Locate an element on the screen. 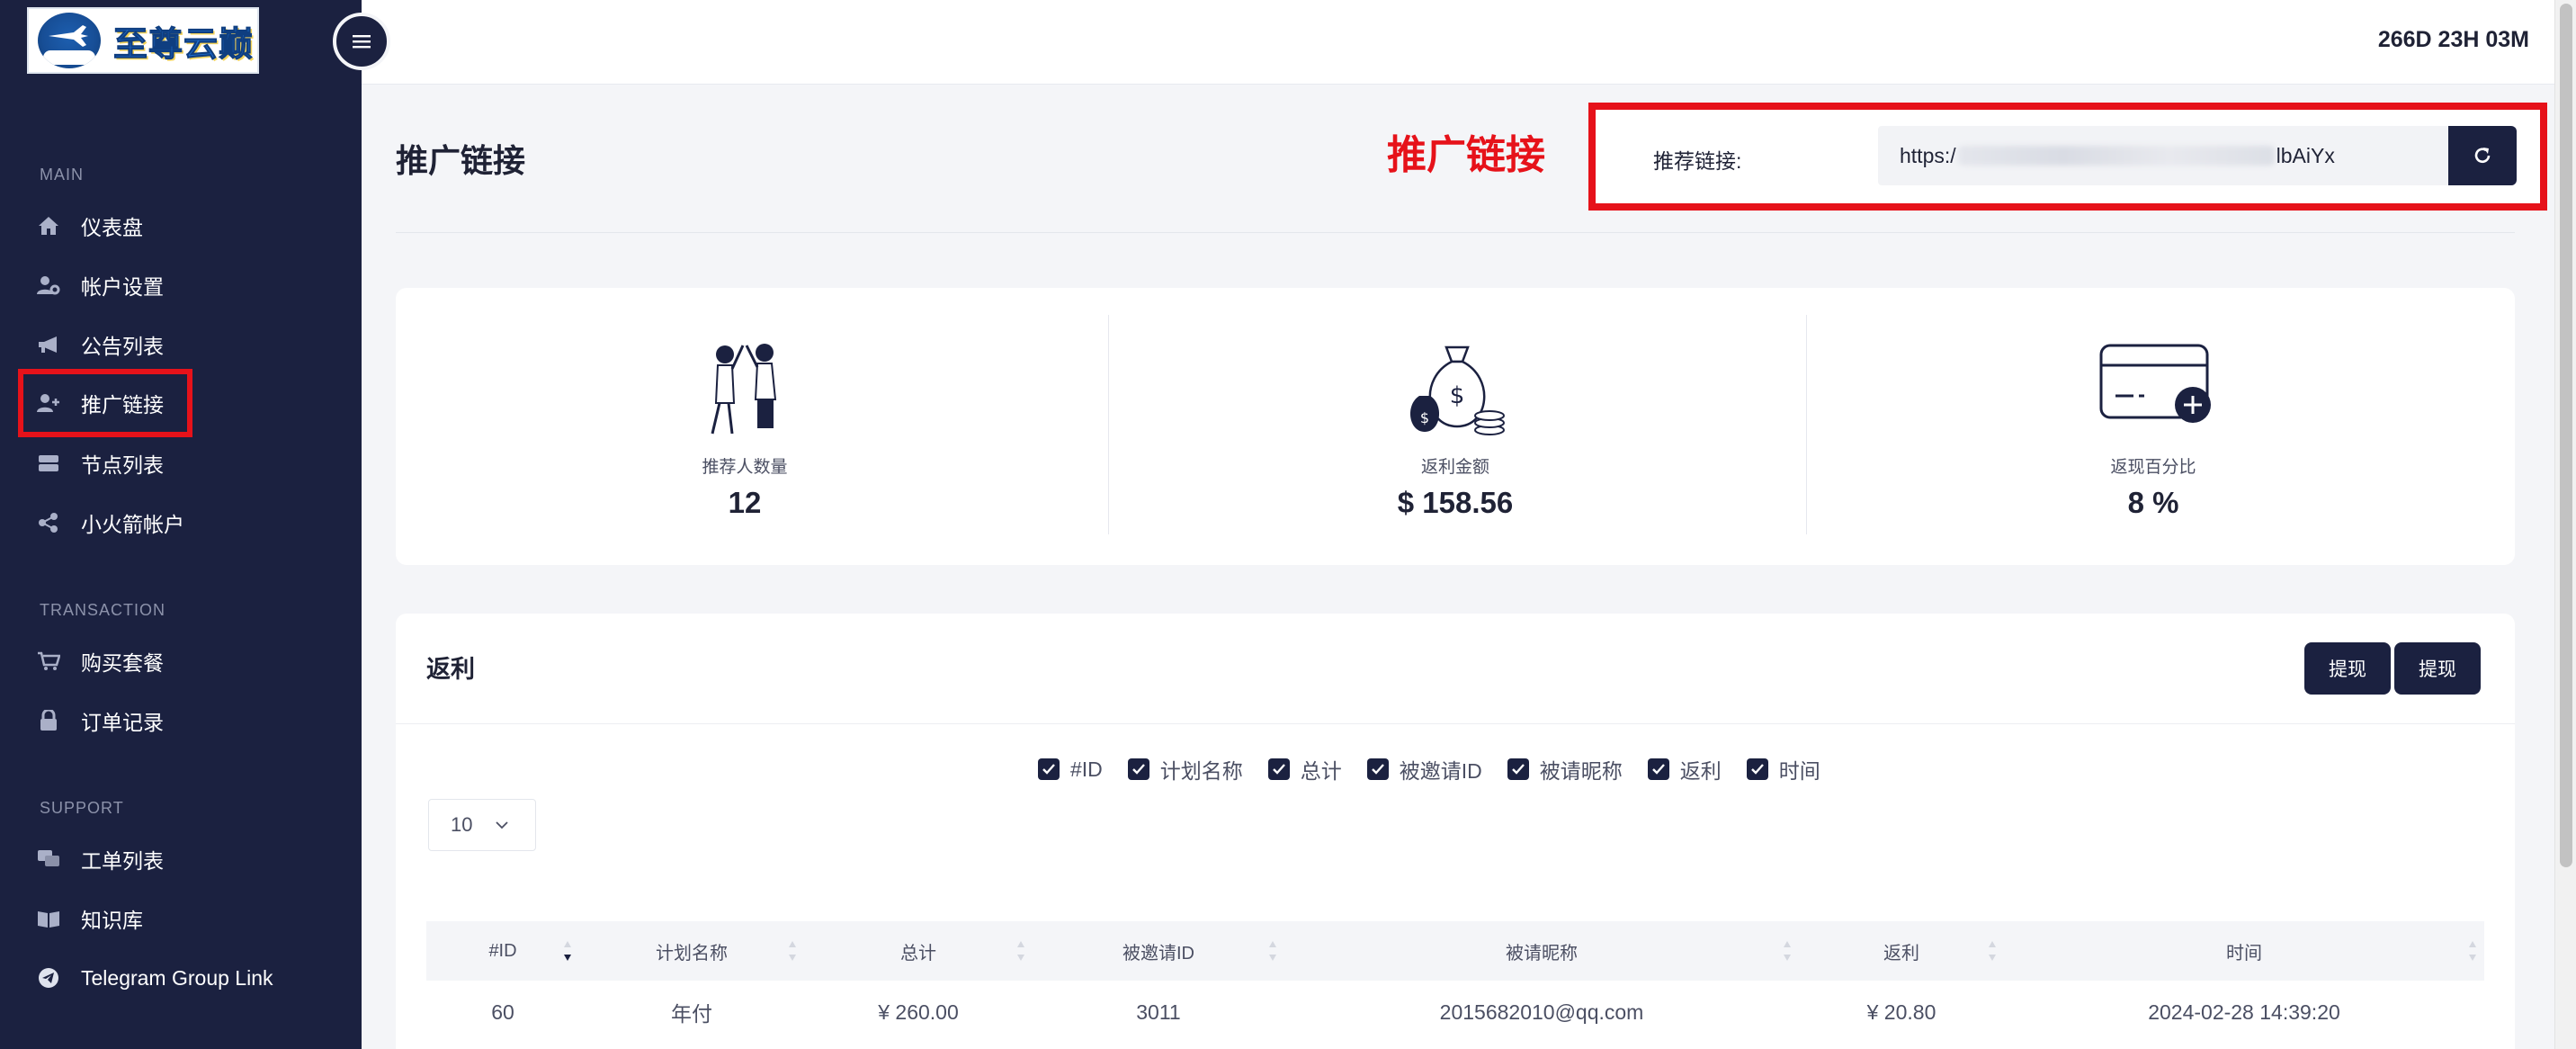 The width and height of the screenshot is (2576, 1049). referral-url-end: lbAiYx is located at coordinates (2305, 155).